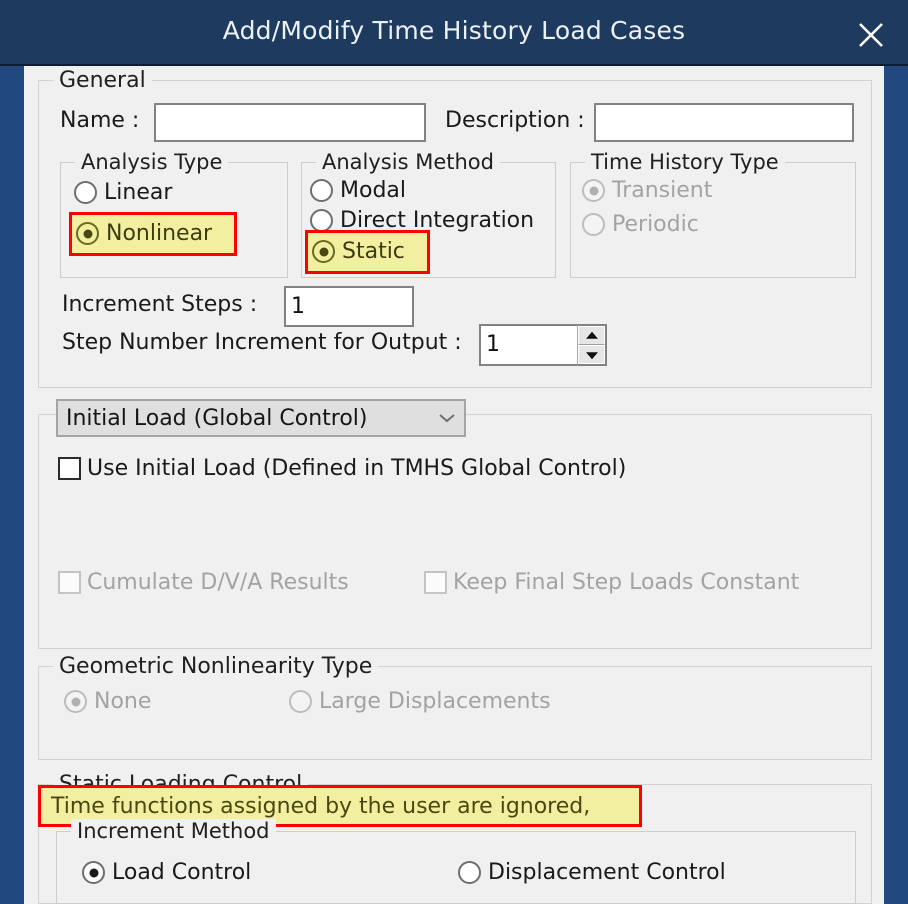  What do you see at coordinates (173, 831) in the screenshot?
I see `increment-method-legend: Increment Method` at bounding box center [173, 831].